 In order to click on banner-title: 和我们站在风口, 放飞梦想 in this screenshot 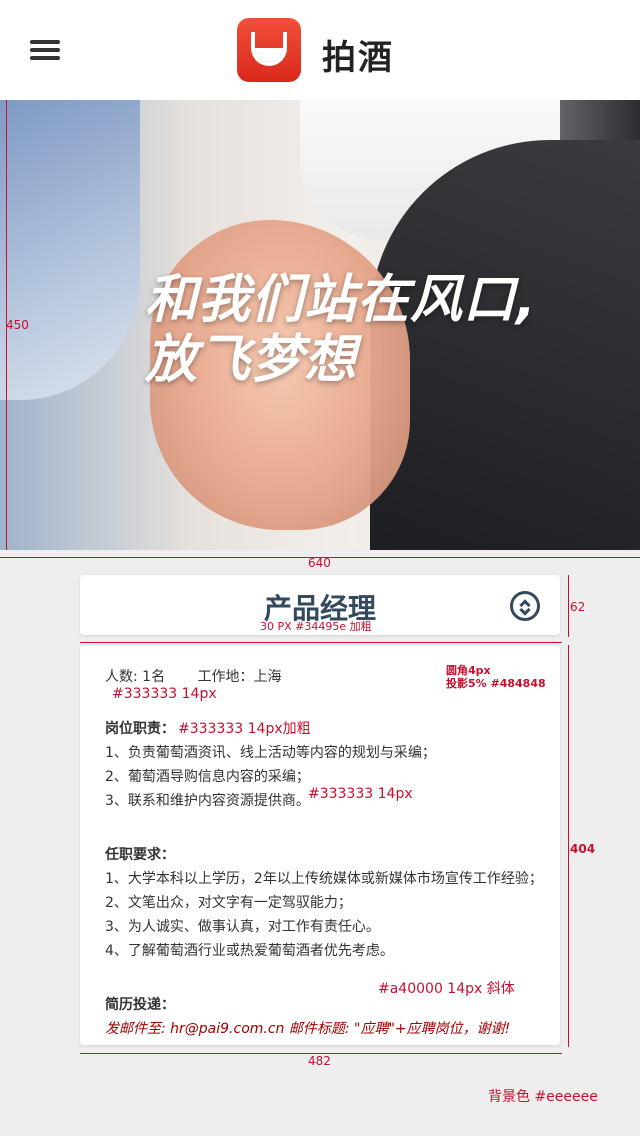, I will do `click(355, 330)`.